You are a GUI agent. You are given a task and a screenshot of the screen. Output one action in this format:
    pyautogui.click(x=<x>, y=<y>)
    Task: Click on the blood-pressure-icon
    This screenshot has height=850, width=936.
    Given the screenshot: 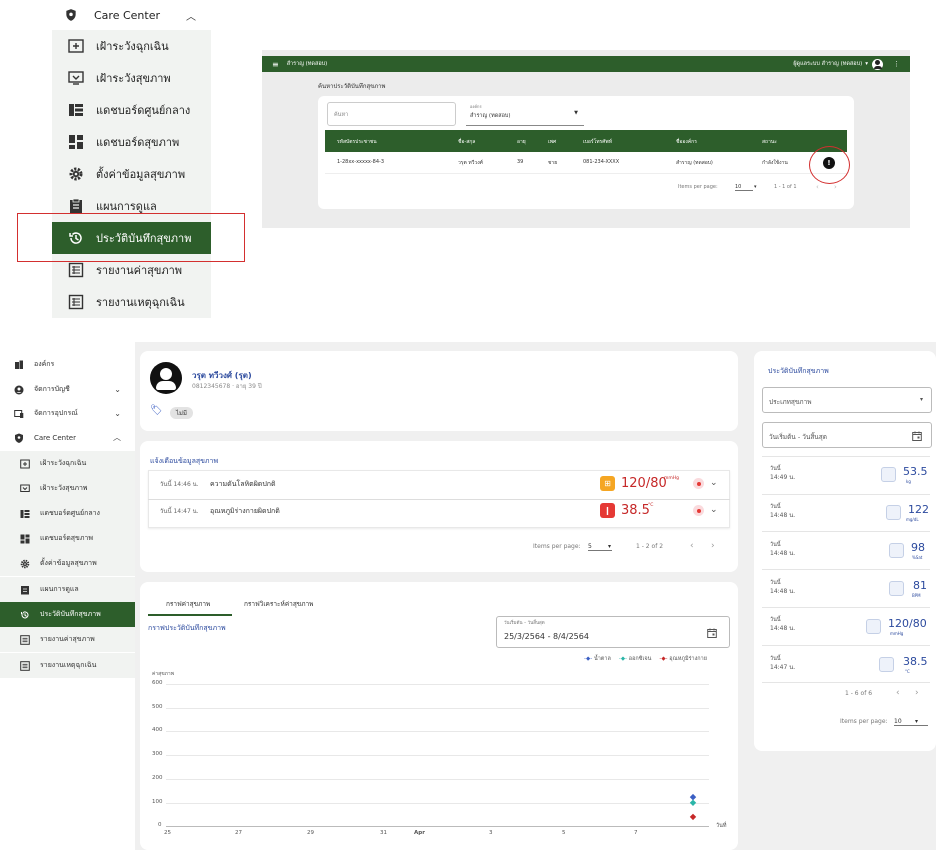 What is the action you would take?
    pyautogui.click(x=873, y=626)
    